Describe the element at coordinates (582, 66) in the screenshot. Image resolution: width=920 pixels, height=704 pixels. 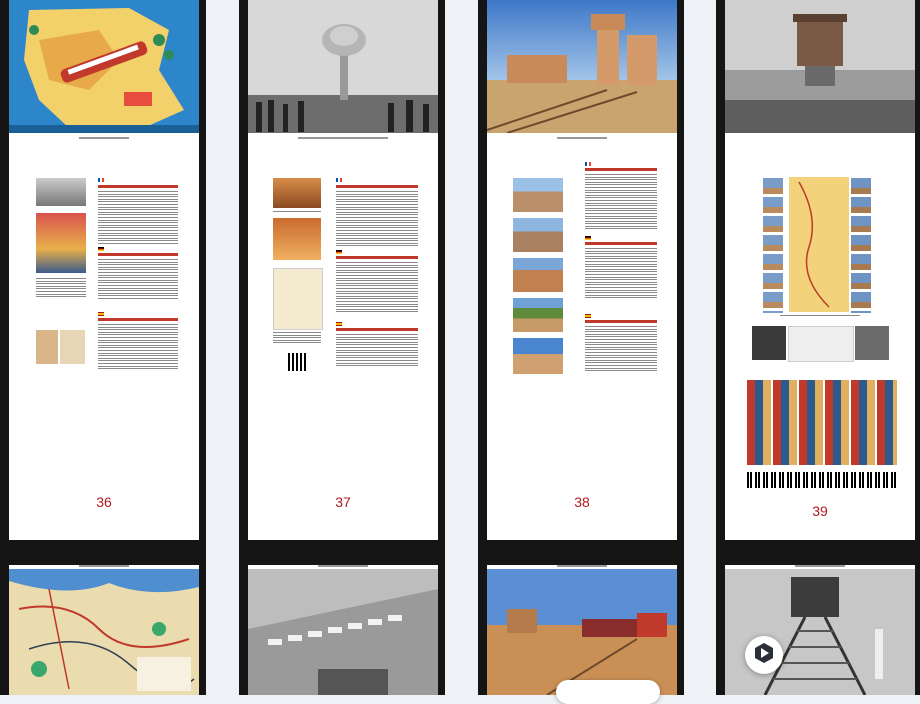
I see `desert-station-photo` at that location.